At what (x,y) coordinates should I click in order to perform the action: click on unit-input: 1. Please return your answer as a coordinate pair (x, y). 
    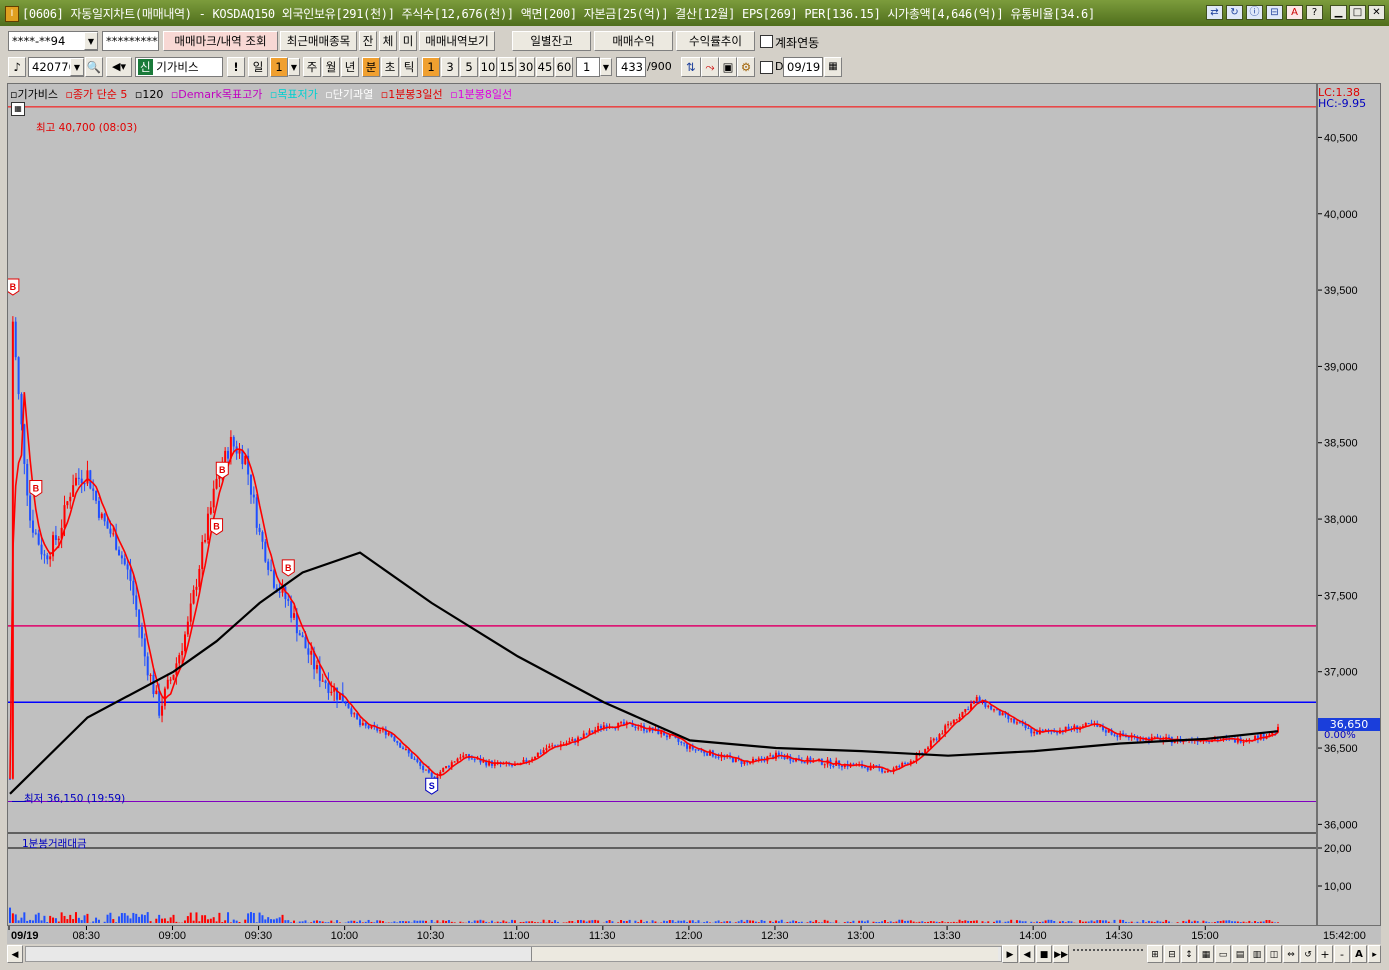
    Looking at the image, I should click on (588, 67).